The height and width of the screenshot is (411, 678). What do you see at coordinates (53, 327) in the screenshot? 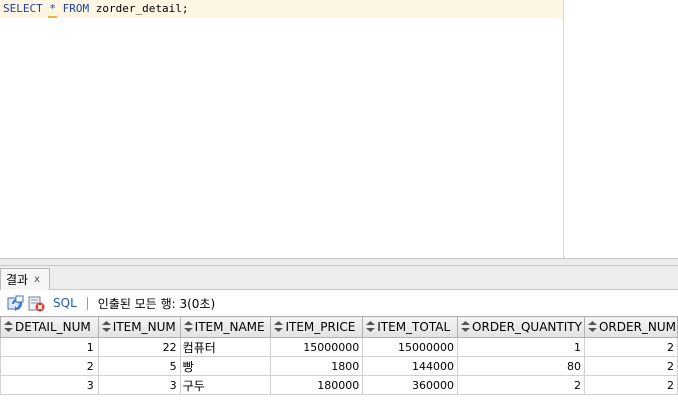
I see `column-header-label: DETAIL_NUM` at bounding box center [53, 327].